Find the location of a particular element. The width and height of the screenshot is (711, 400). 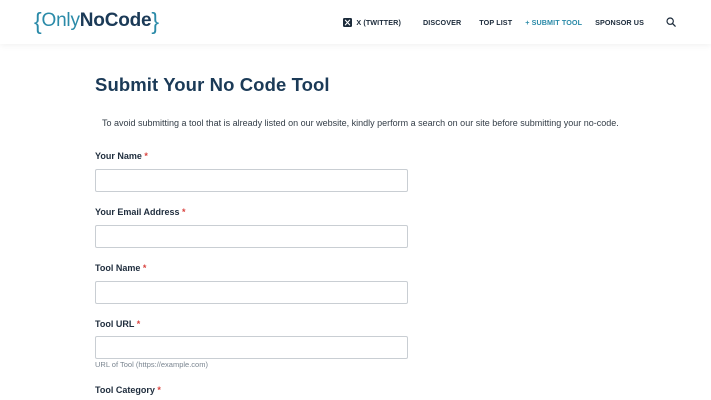

nav-item-label: SPONSOR US is located at coordinates (619, 22).